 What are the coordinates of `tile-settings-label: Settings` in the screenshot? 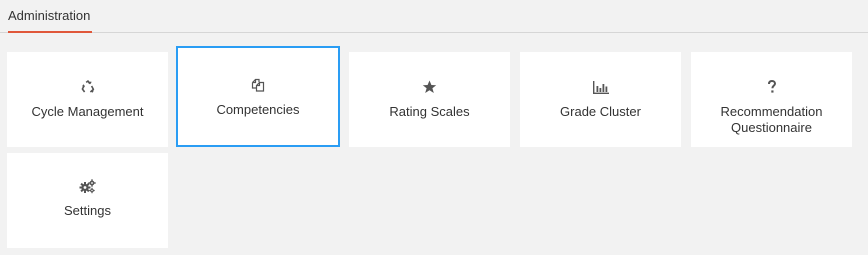 It's located at (87, 210).